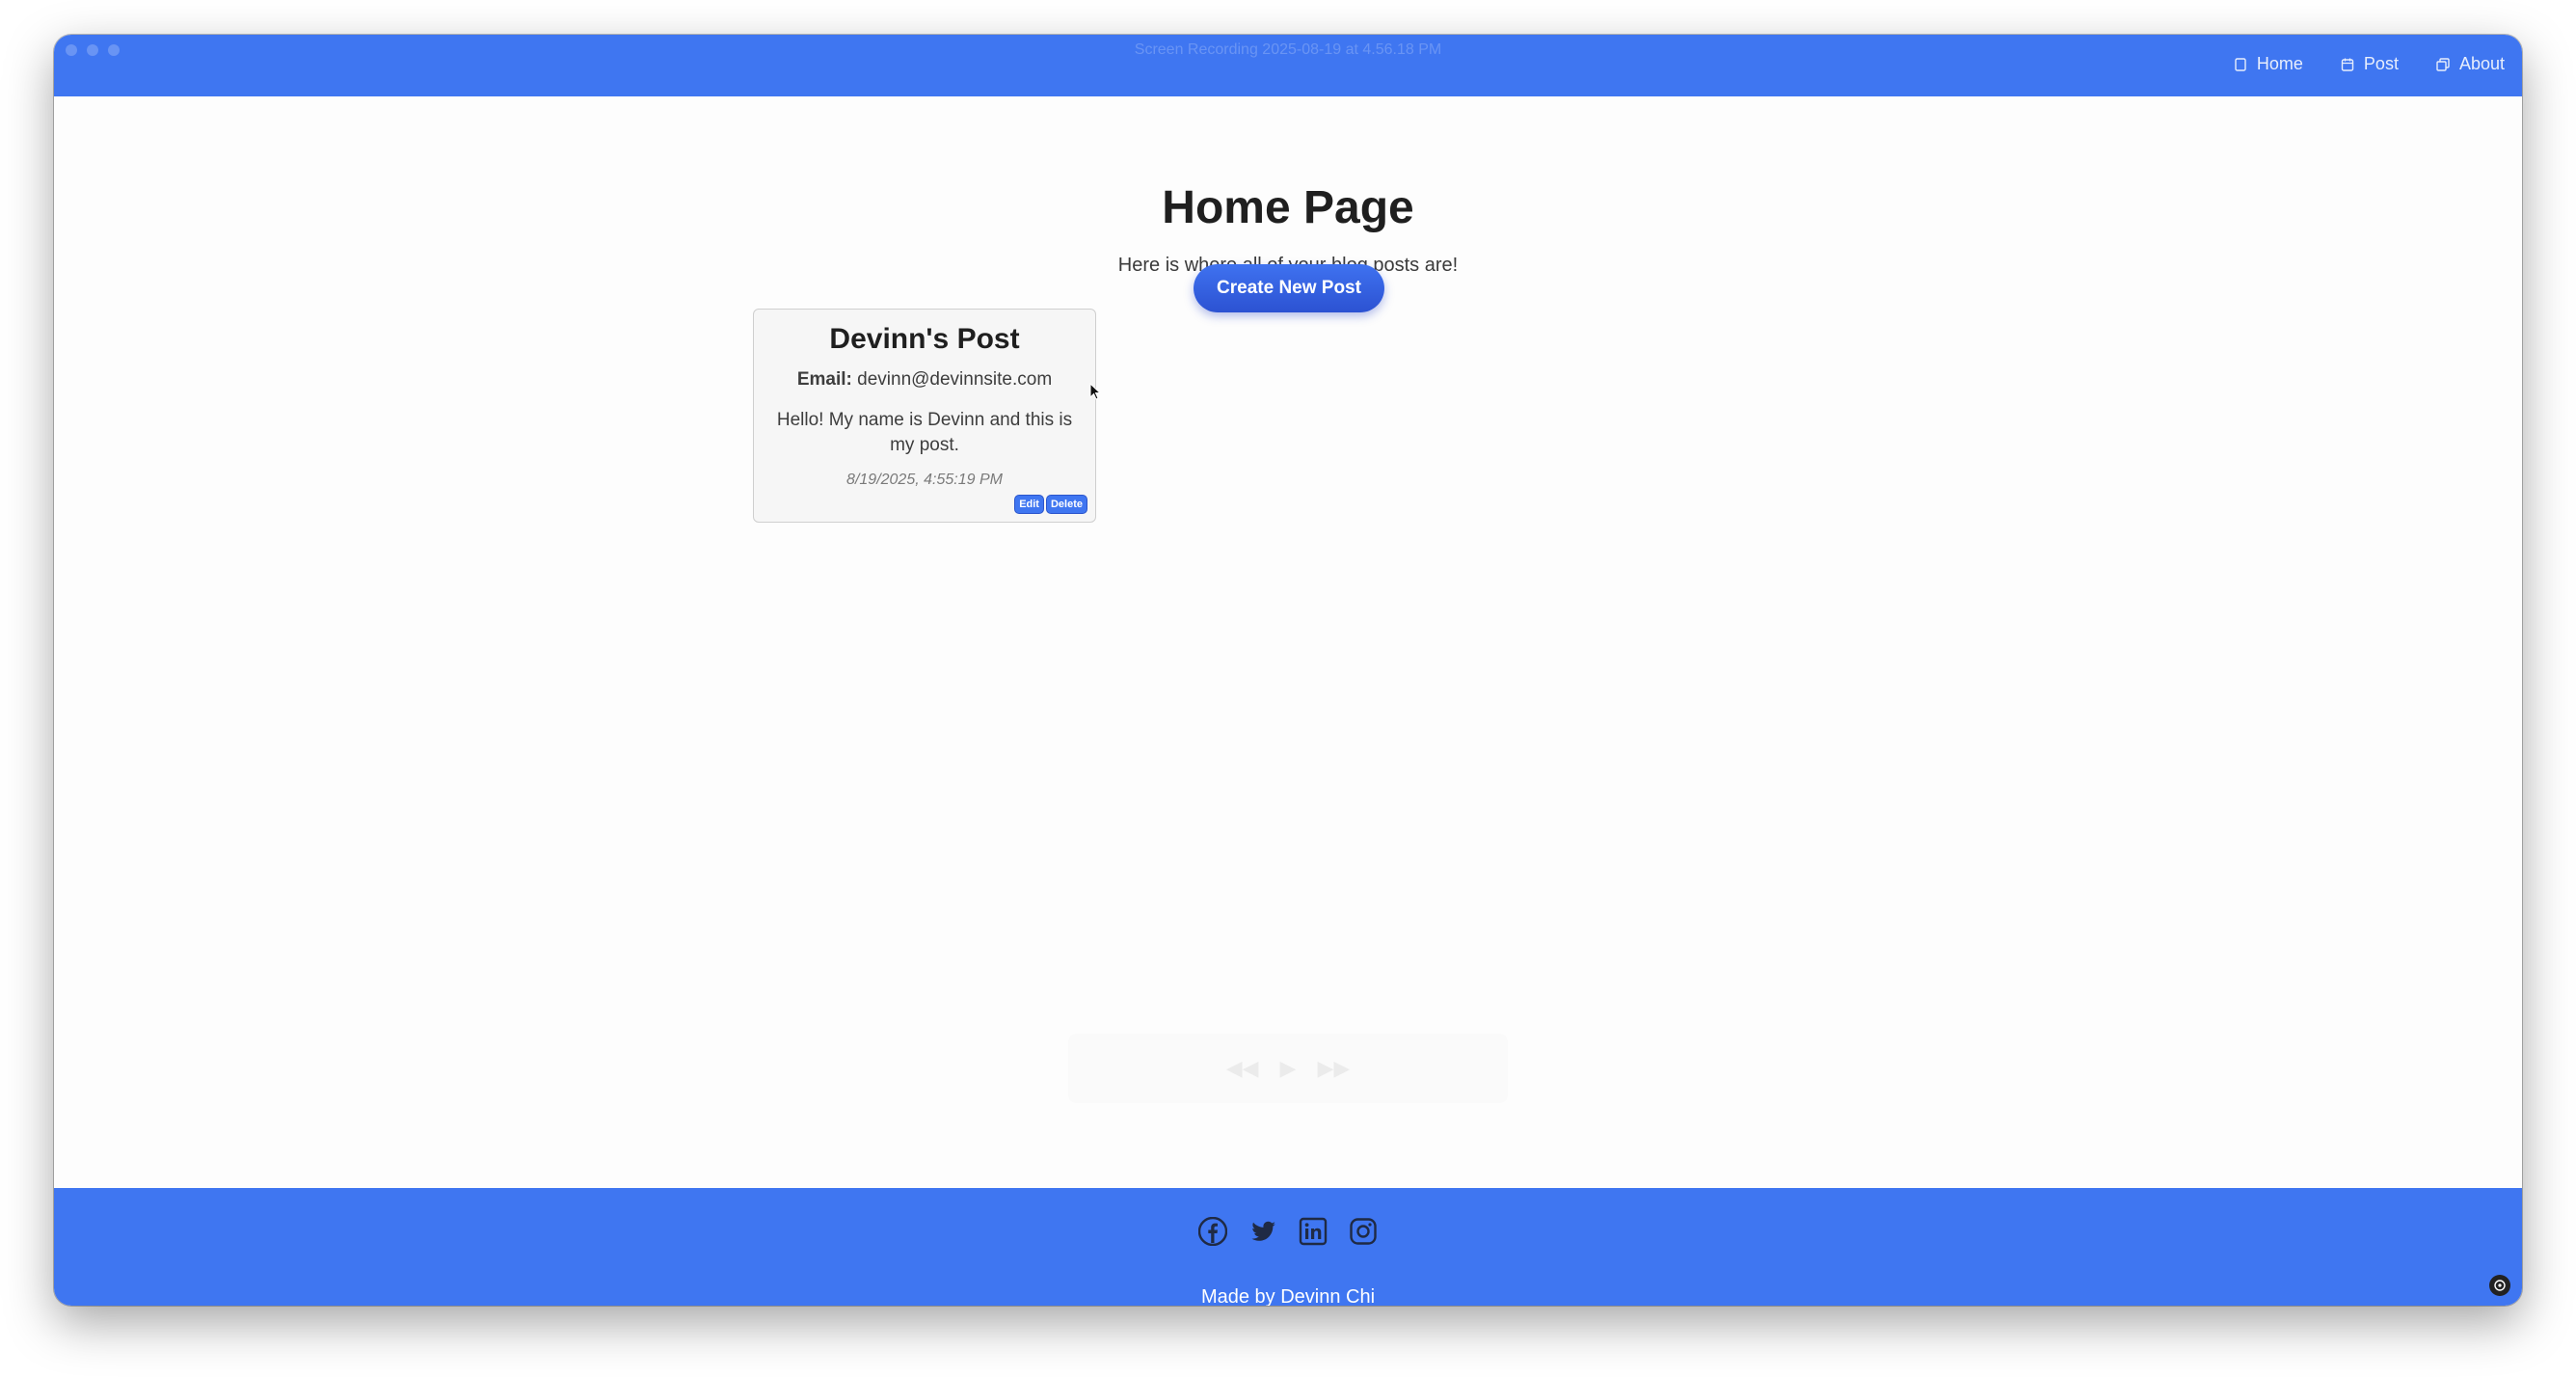  Describe the element at coordinates (2241, 64) in the screenshot. I see `page-icon` at that location.